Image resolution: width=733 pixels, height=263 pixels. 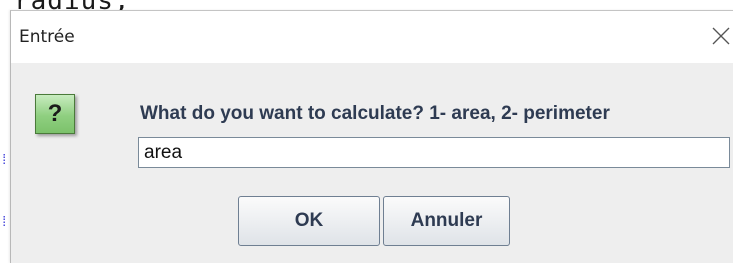 I want to click on close-button, so click(x=720, y=36).